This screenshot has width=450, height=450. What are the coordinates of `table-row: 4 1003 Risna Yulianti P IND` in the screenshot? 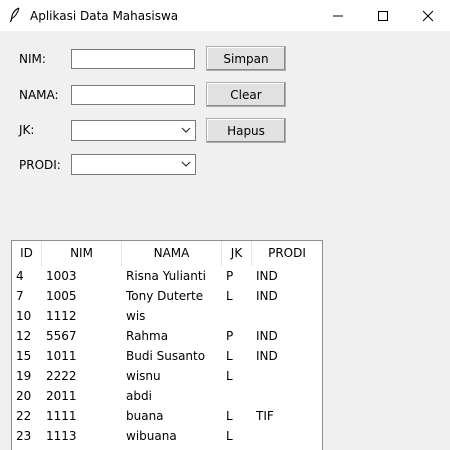 It's located at (167, 276).